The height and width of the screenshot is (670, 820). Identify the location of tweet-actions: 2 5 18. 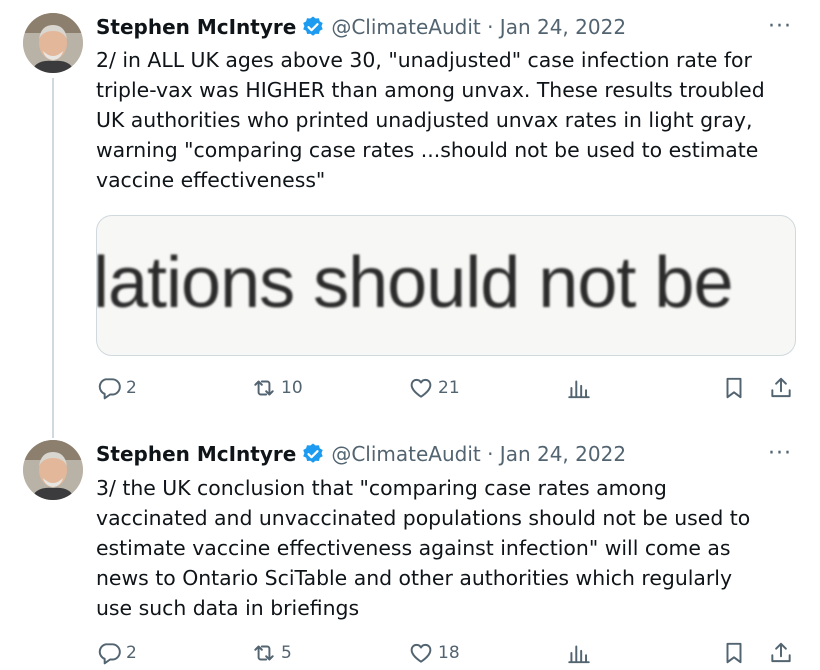
(446, 655).